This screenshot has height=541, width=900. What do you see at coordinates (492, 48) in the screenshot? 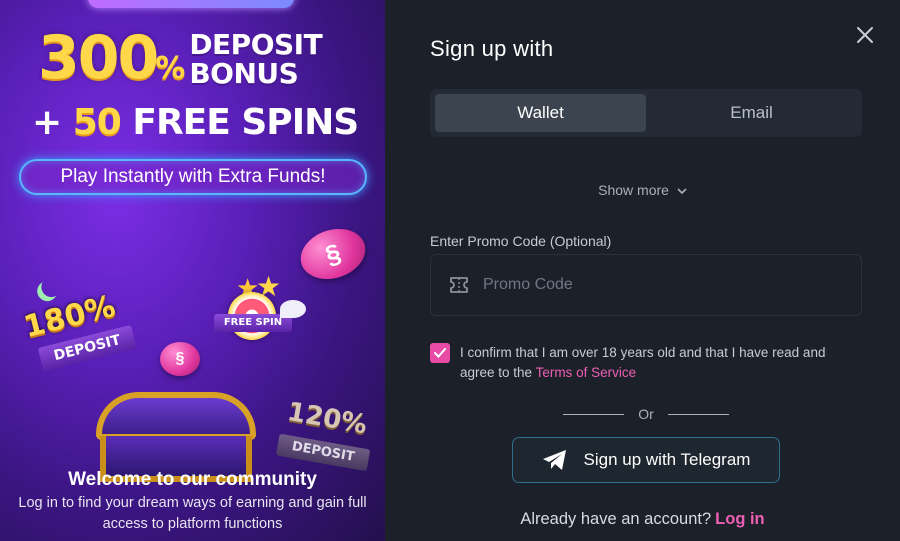
I see `signup-title: Sign up with` at bounding box center [492, 48].